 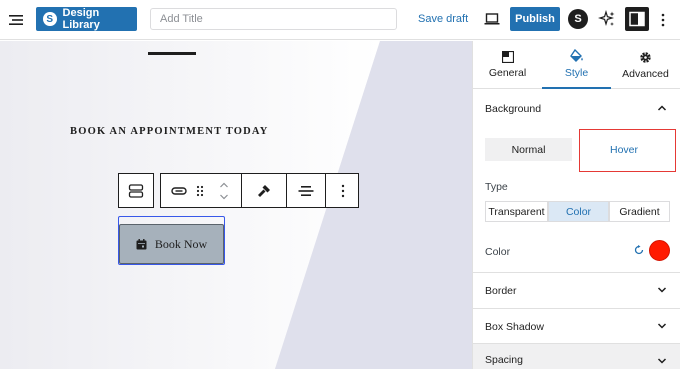 I want to click on spacing-section-toggle: Spacing, so click(x=576, y=356).